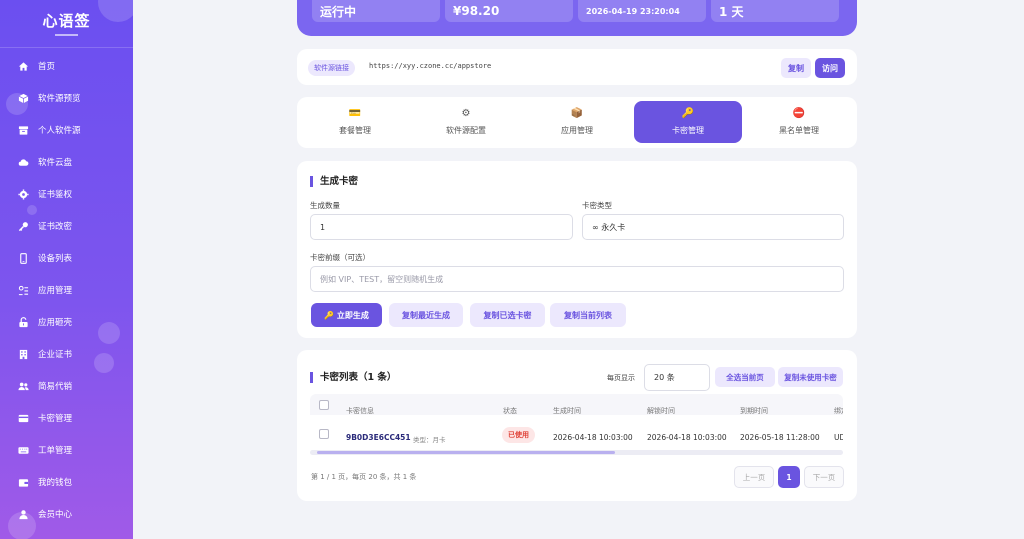  Describe the element at coordinates (378, 437) in the screenshot. I see `card-code: 9B0D3E6CC451` at that location.